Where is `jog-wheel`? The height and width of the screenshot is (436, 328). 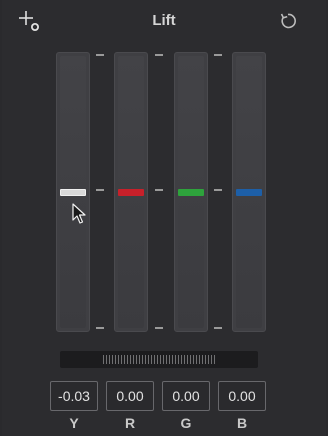
jog-wheel is located at coordinates (159, 359).